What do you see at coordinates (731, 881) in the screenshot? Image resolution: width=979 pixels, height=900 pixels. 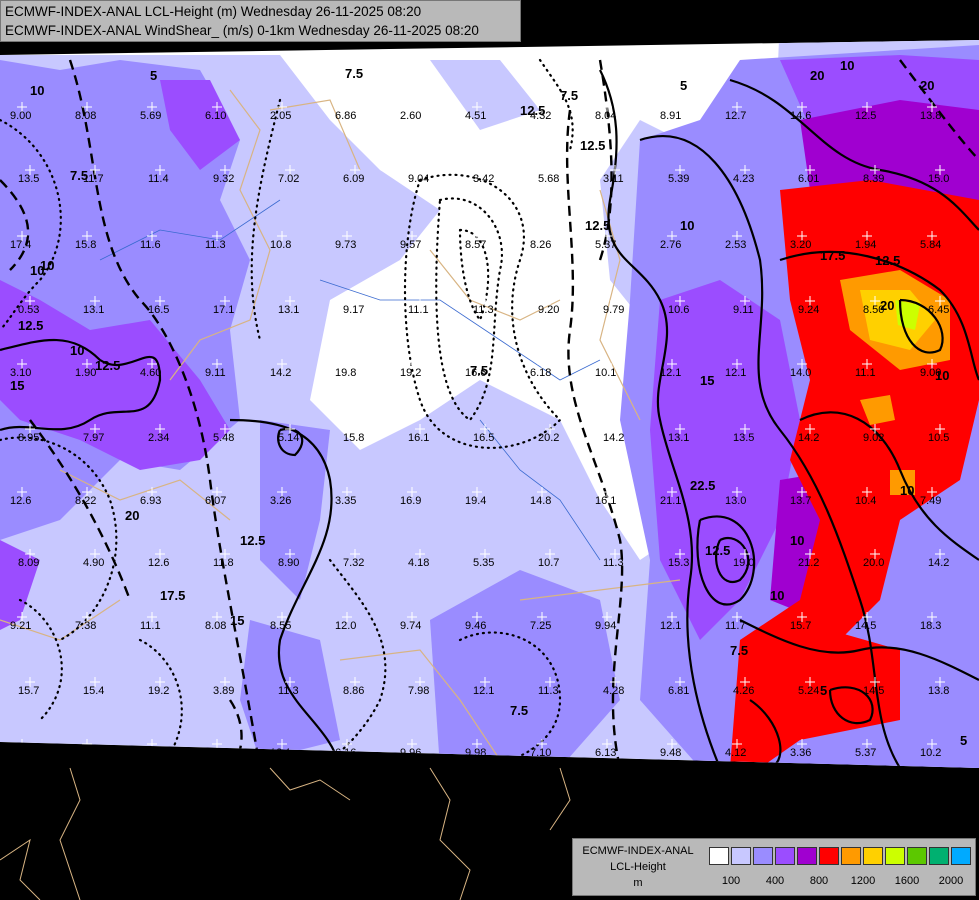 I see `legend-tick-label: 100` at bounding box center [731, 881].